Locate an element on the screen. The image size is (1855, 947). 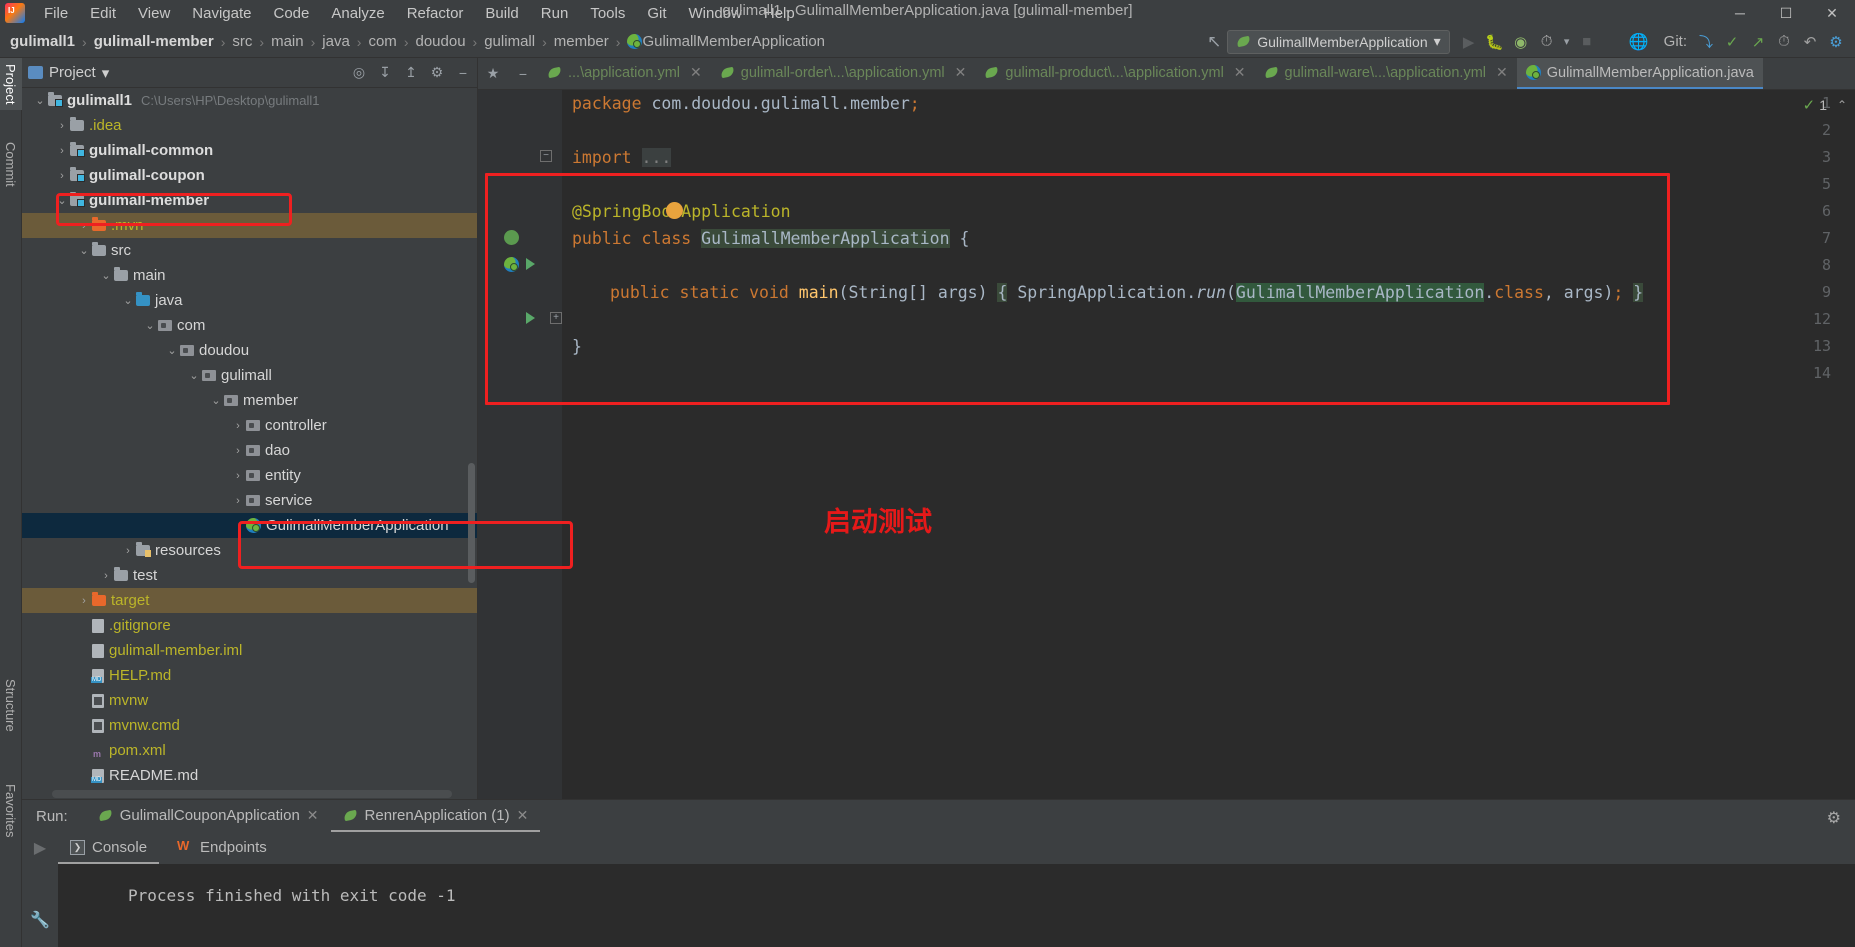
run-button: ▶ is located at coordinates (1469, 42).